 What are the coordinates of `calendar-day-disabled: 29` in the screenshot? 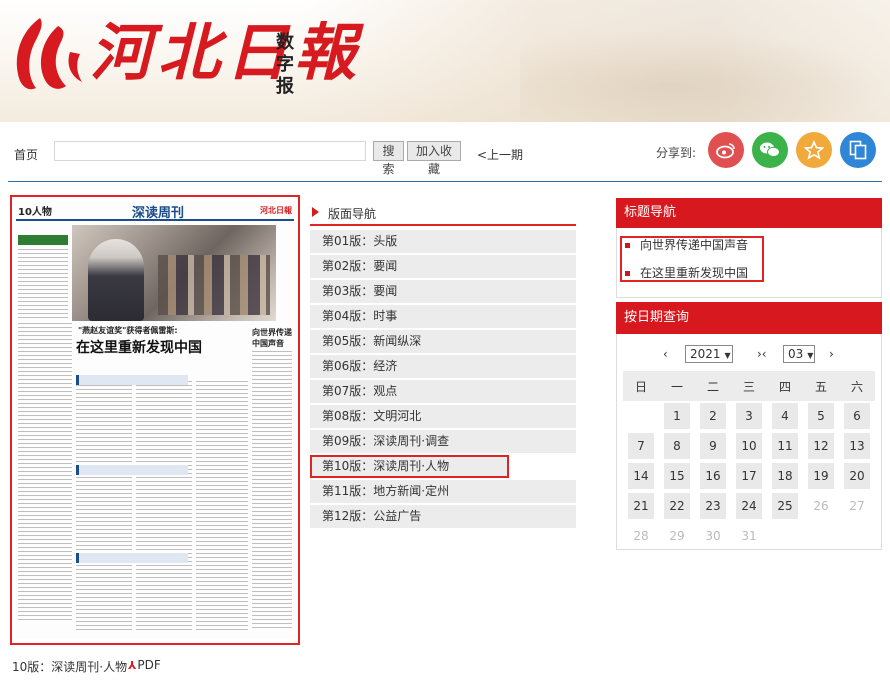 It's located at (677, 536).